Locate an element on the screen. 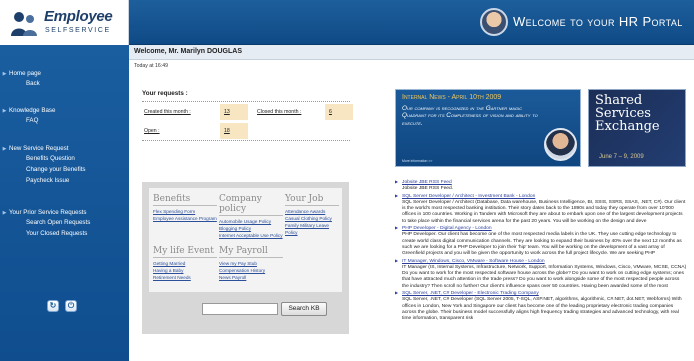 The image size is (694, 361). kb-link: Getting Married is located at coordinates (185, 263).